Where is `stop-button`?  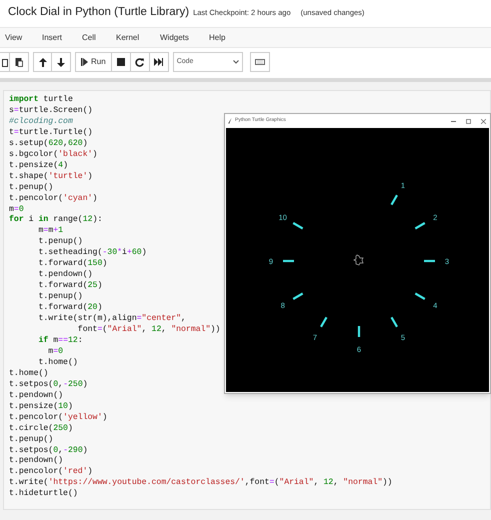
stop-button is located at coordinates (121, 62).